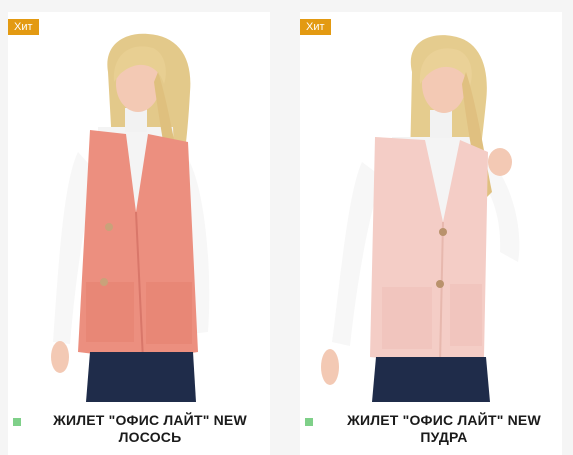 The height and width of the screenshot is (455, 573). Describe the element at coordinates (150, 437) in the screenshot. I see `product-title-line2: ЛОСОСЬ` at that location.